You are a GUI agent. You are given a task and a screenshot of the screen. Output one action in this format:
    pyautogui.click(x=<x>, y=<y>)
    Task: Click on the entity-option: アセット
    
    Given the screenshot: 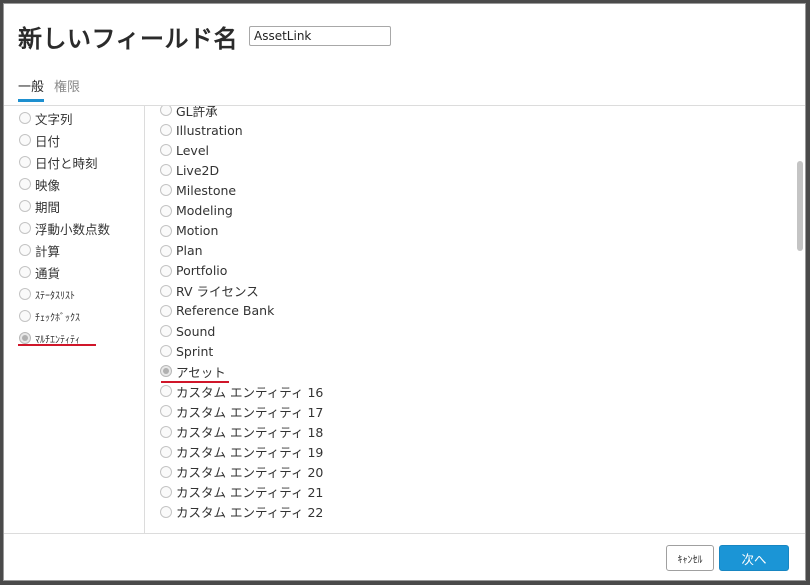 What is the action you would take?
    pyautogui.click(x=241, y=371)
    